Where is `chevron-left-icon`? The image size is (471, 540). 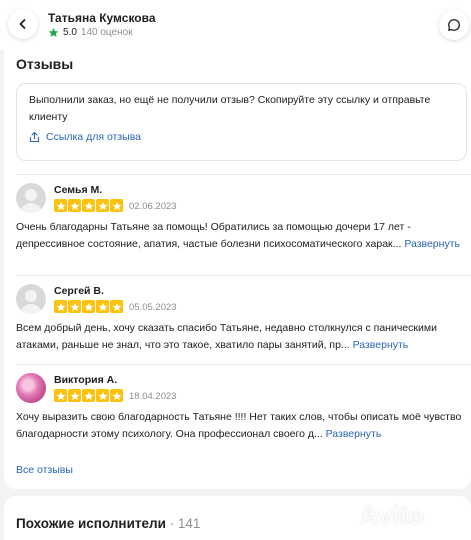
chevron-left-icon is located at coordinates (22, 24).